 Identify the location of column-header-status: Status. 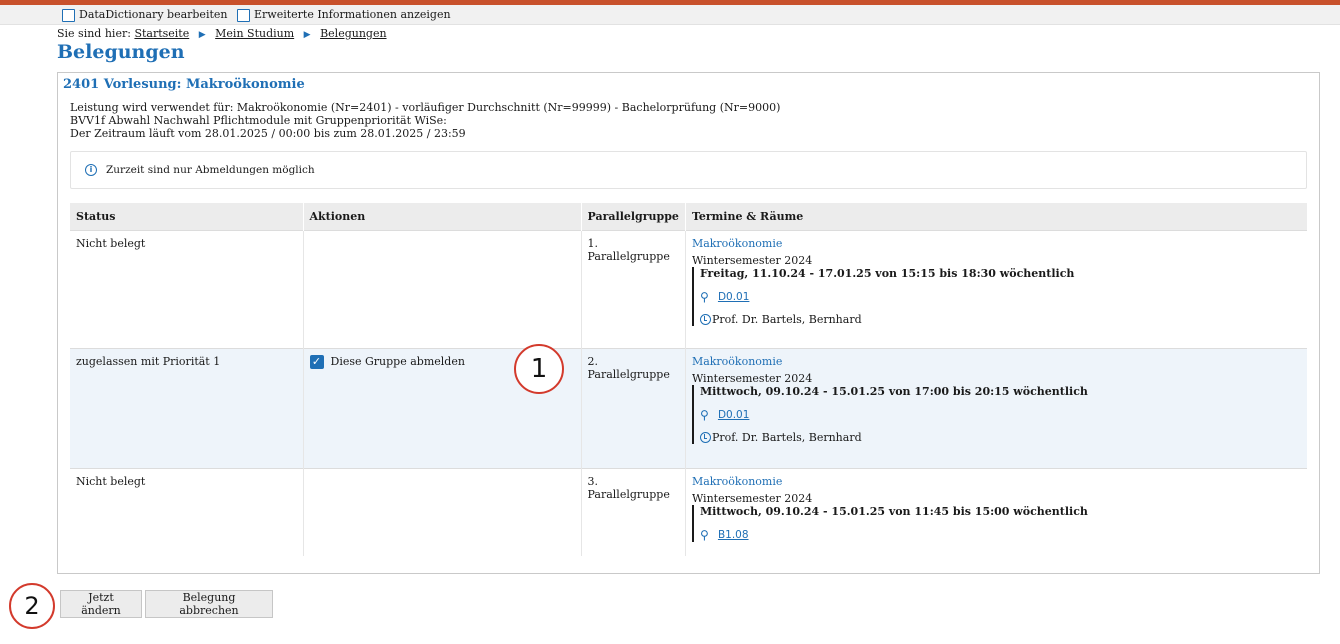
(187, 216).